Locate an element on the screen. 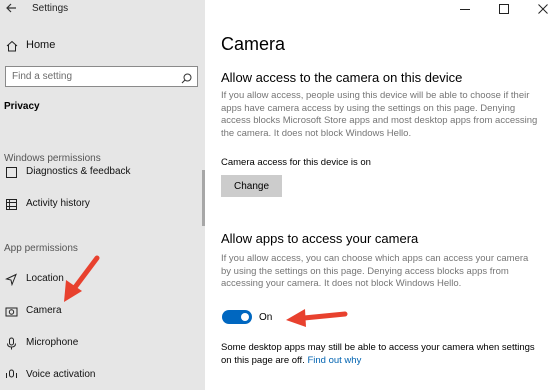 The image size is (559, 390). back-button is located at coordinates (11, 8).